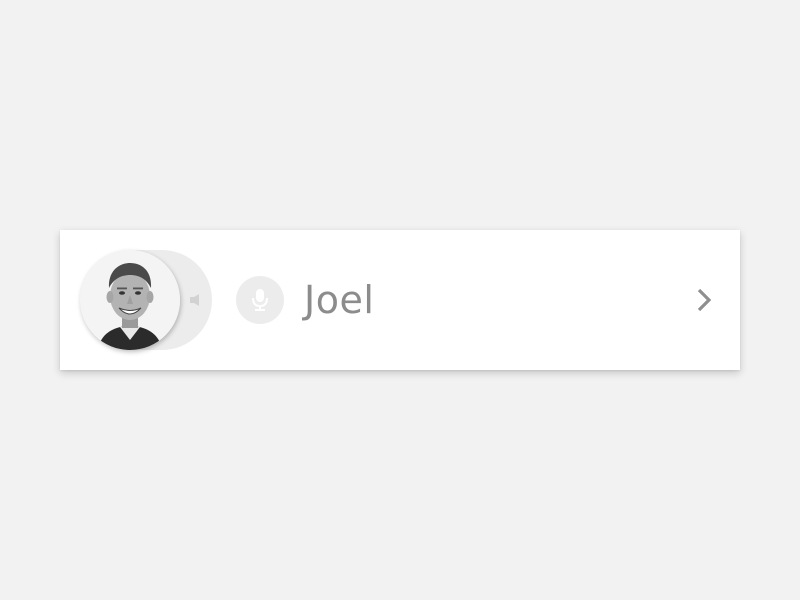 The height and width of the screenshot is (600, 800). I want to click on mic-button, so click(260, 300).